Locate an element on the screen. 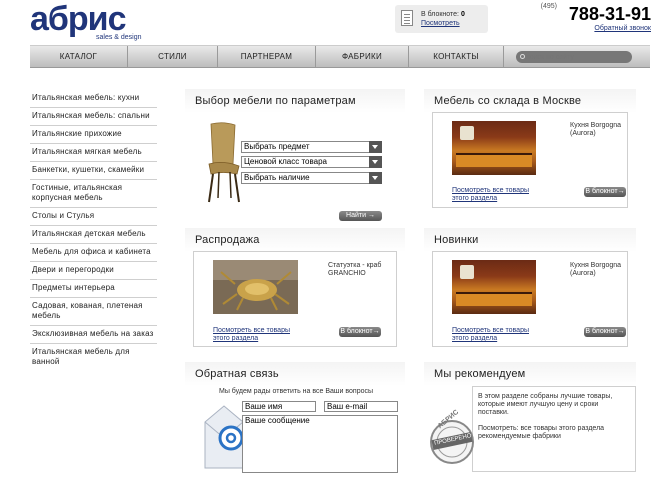 Image resolution: width=659 pixels, height=477 pixels. feedback-email-field is located at coordinates (361, 406).